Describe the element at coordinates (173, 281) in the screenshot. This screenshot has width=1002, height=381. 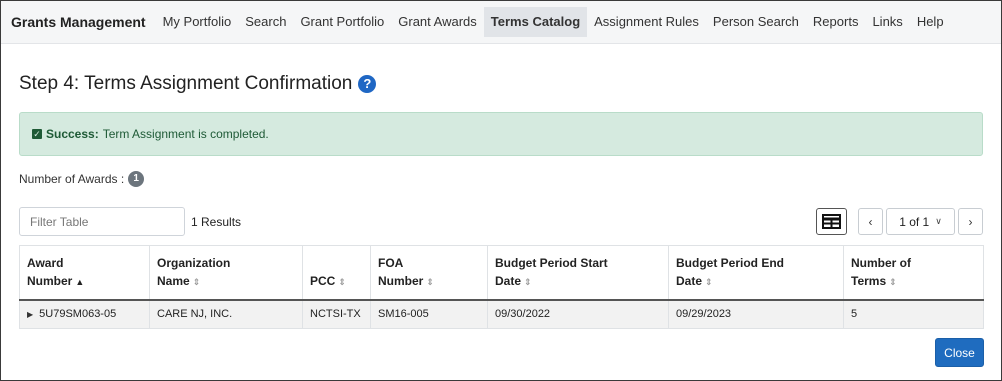
I see `col-label-line2: Name` at that location.